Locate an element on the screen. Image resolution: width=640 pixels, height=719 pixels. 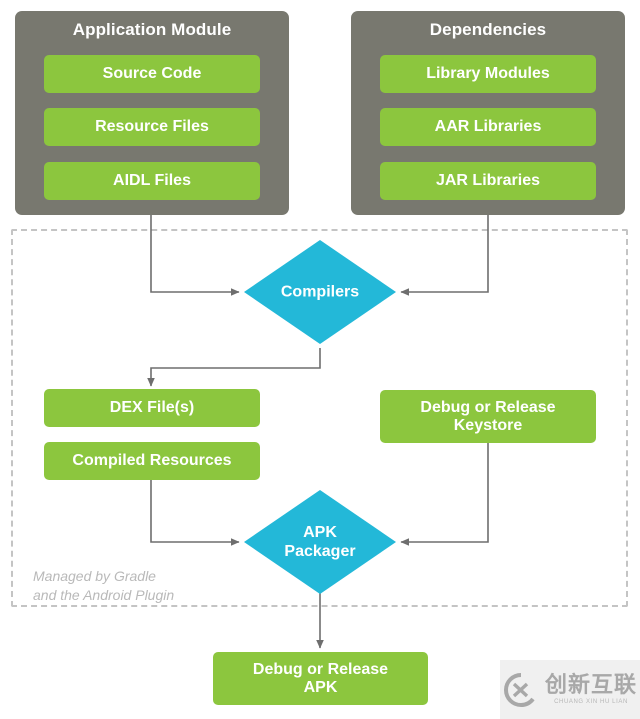
box-keystore-label: Debug or Release Keystore is located at coordinates (488, 416).